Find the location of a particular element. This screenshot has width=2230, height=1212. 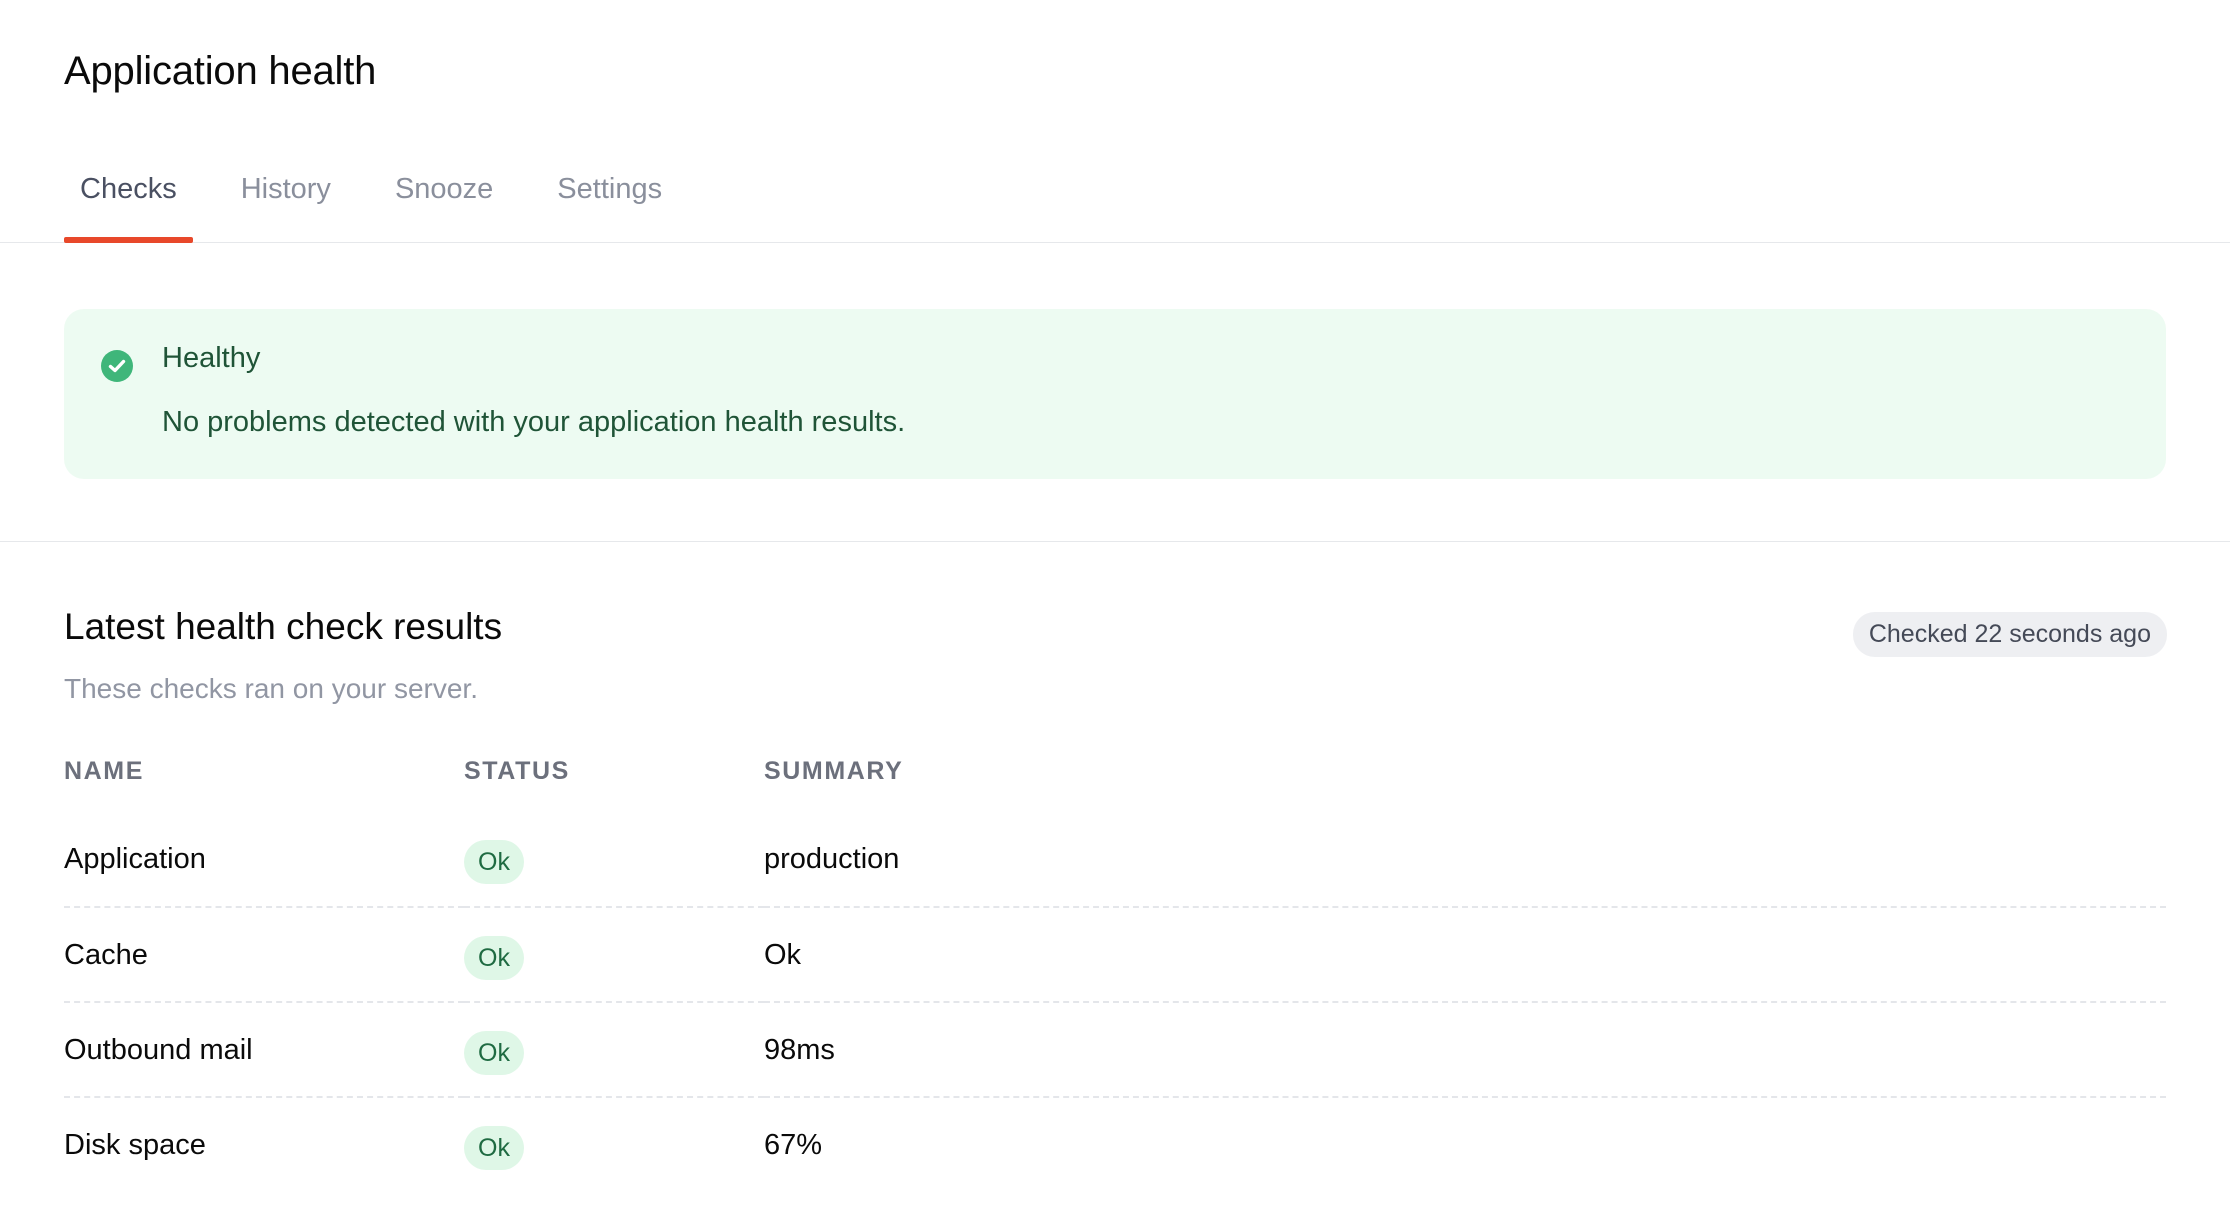

tab-checks: Checks is located at coordinates (128, 207).